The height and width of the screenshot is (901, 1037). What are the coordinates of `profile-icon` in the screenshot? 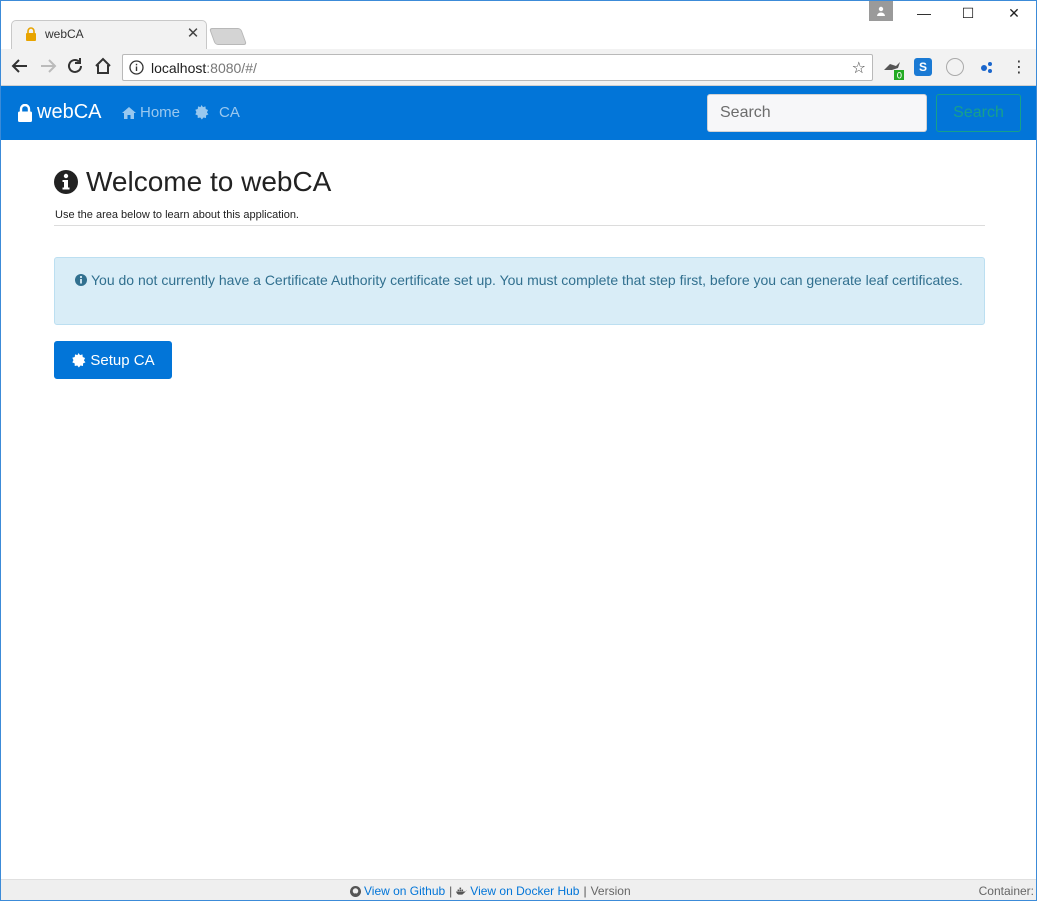 It's located at (881, 11).